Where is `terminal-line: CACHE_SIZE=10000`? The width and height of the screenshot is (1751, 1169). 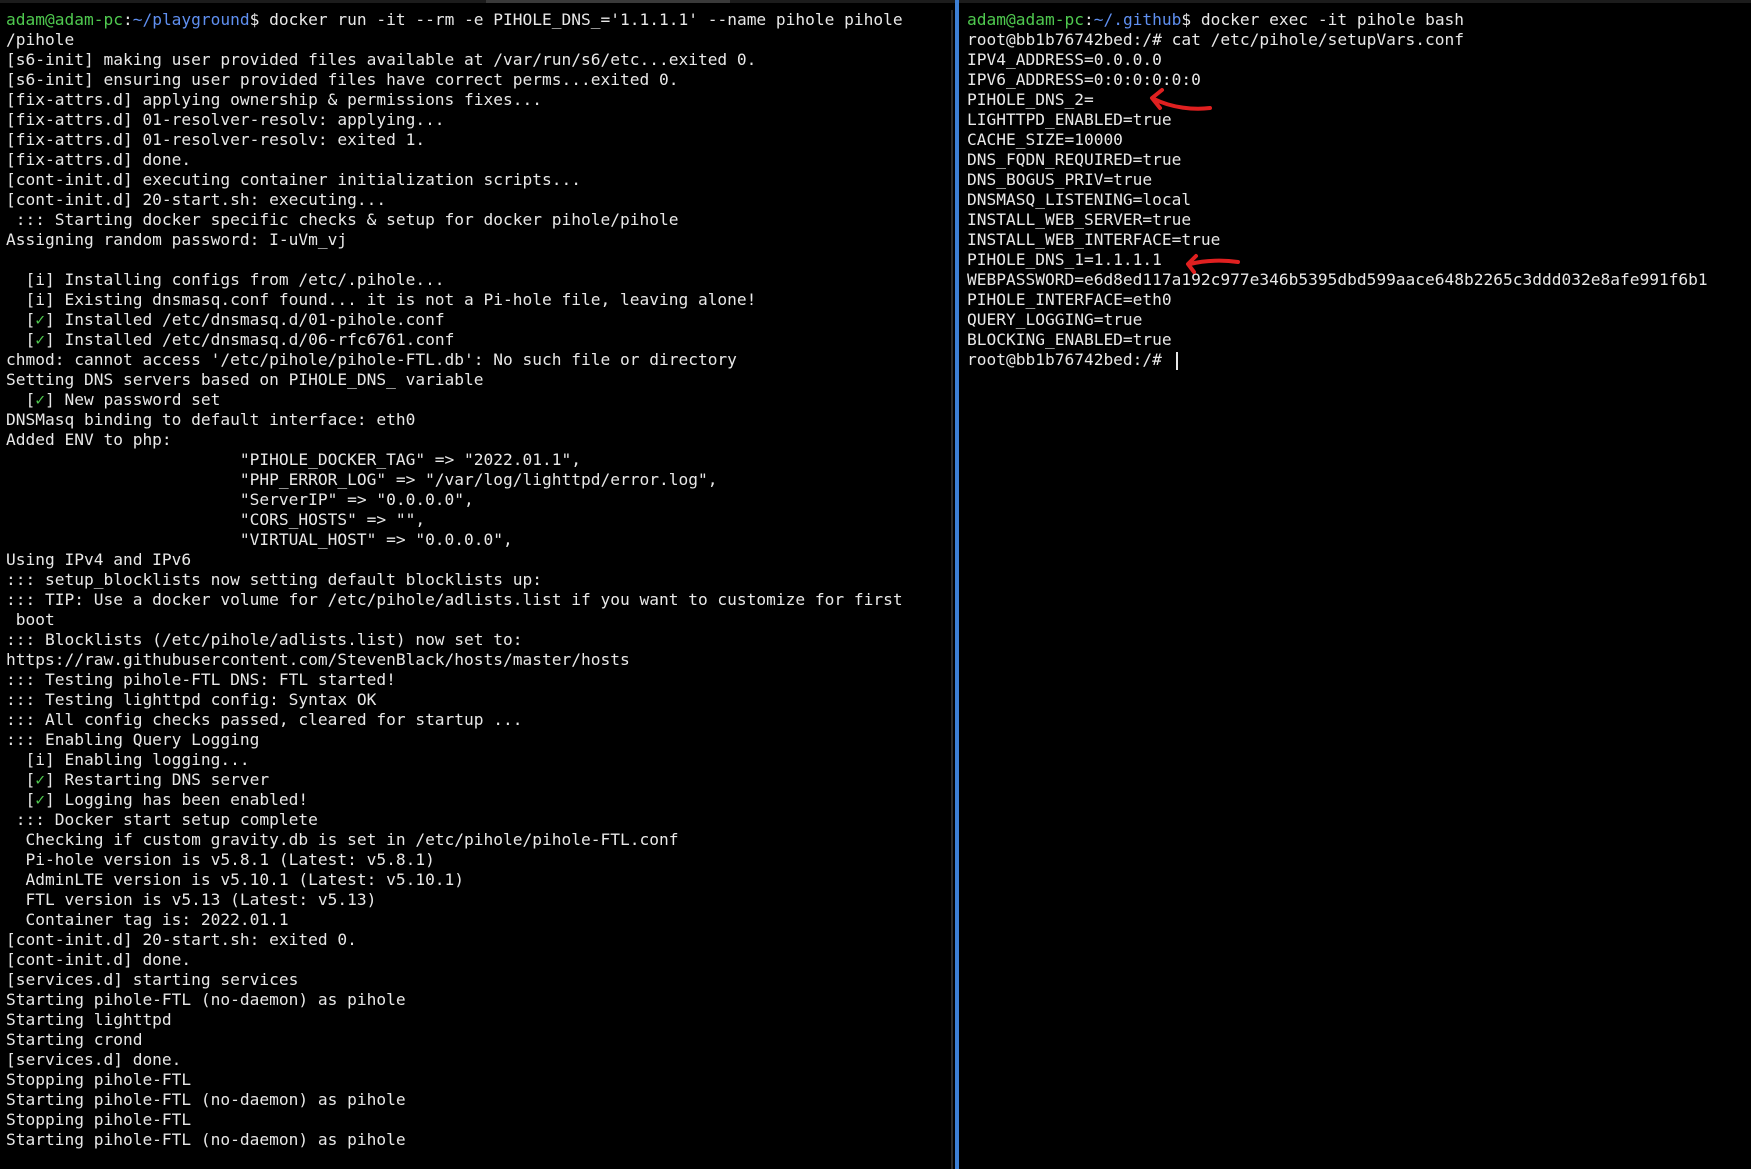 terminal-line: CACHE_SIZE=10000 is located at coordinates (1045, 139).